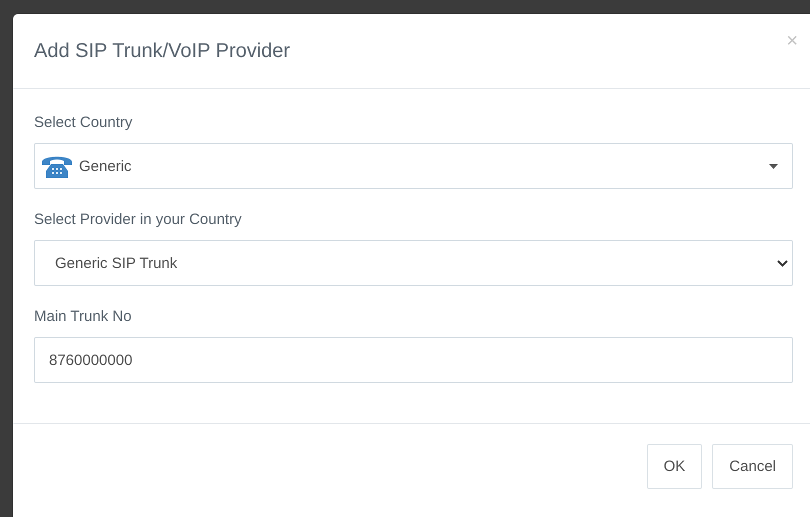 This screenshot has width=810, height=517. Describe the element at coordinates (162, 51) in the screenshot. I see `dialog-title: Add SIP Trunk/VoIP Provider` at that location.